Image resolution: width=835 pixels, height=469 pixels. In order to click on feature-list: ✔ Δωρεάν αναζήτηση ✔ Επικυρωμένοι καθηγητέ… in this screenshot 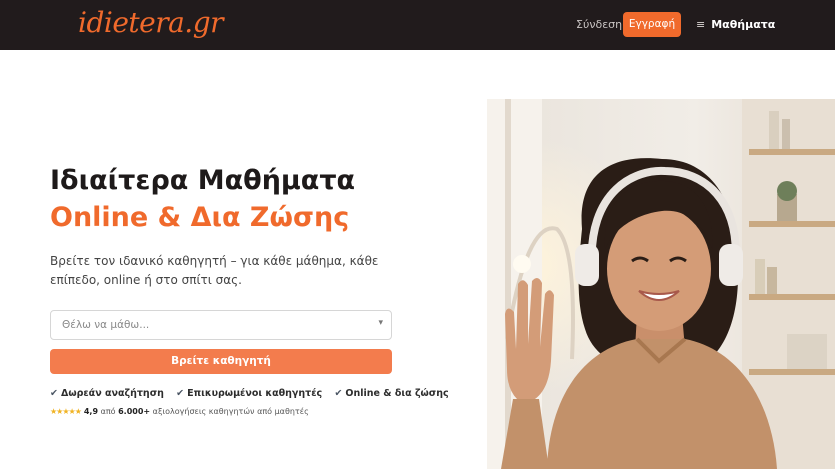, I will do `click(254, 393)`.